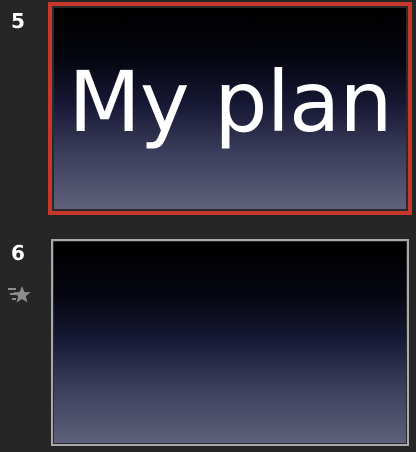 Image resolution: width=416 pixels, height=452 pixels. Describe the element at coordinates (18, 253) in the screenshot. I see `slide-number: 6` at that location.